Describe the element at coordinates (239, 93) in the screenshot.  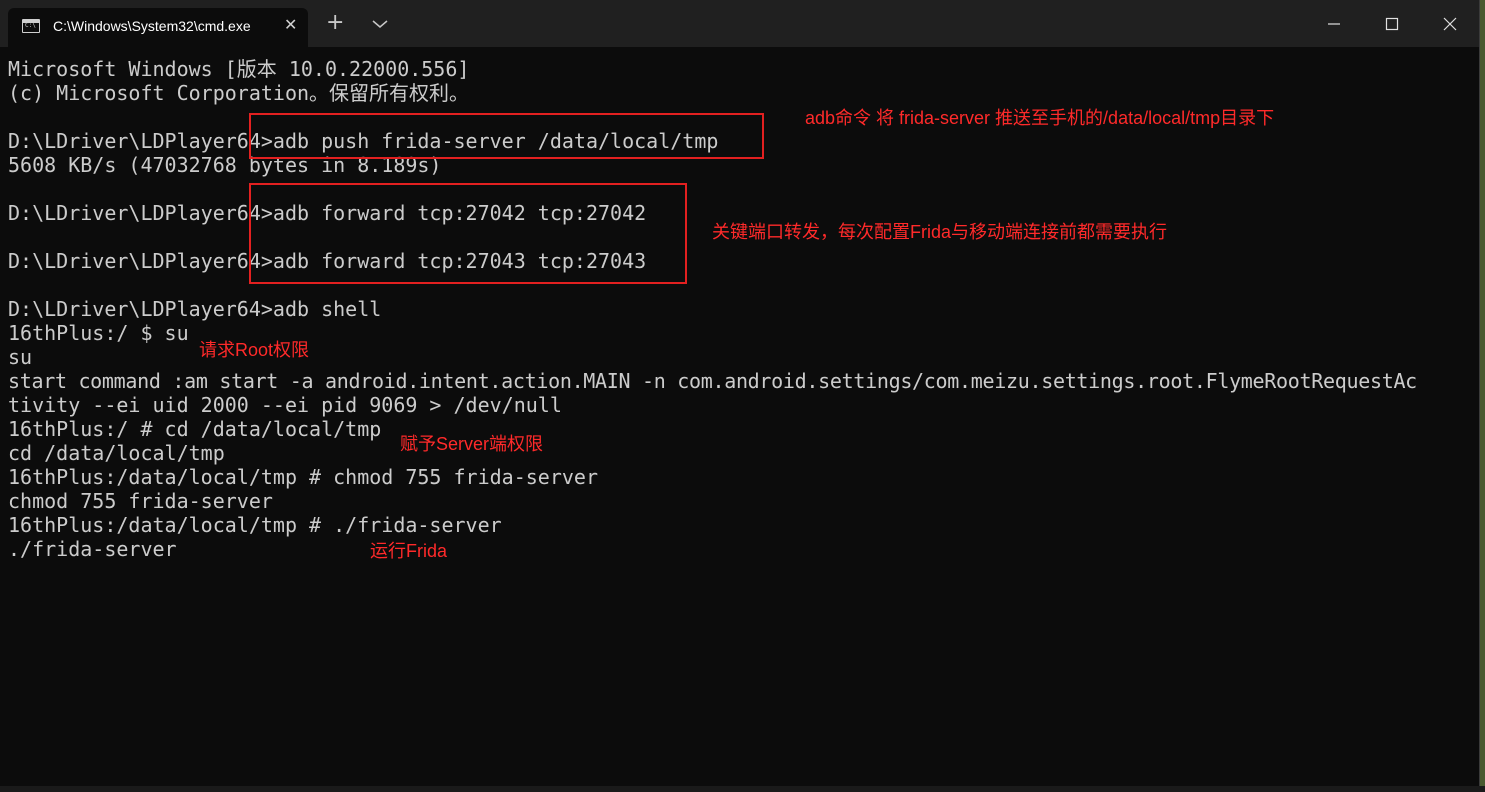
I see `terminal-line: (c) Microsoft Corporation。保留所有权利。` at that location.